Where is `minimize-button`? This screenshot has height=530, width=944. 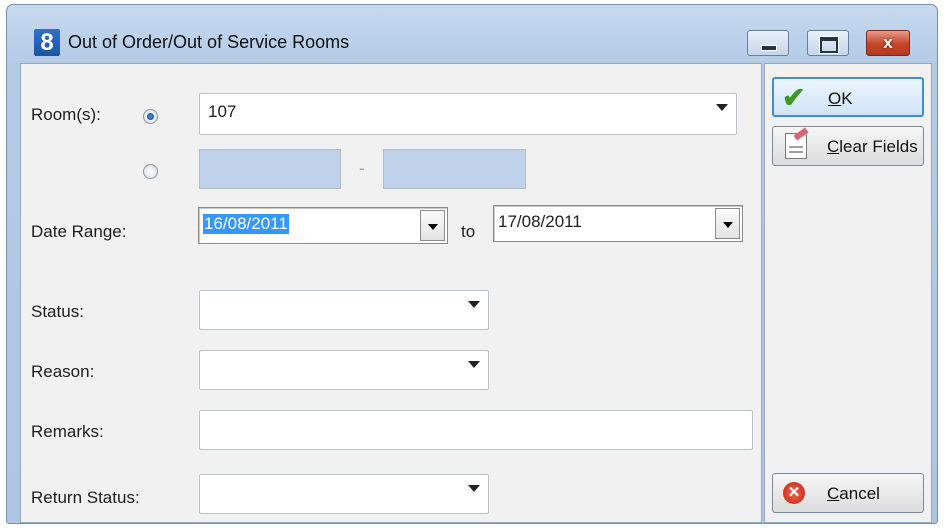
minimize-button is located at coordinates (768, 43).